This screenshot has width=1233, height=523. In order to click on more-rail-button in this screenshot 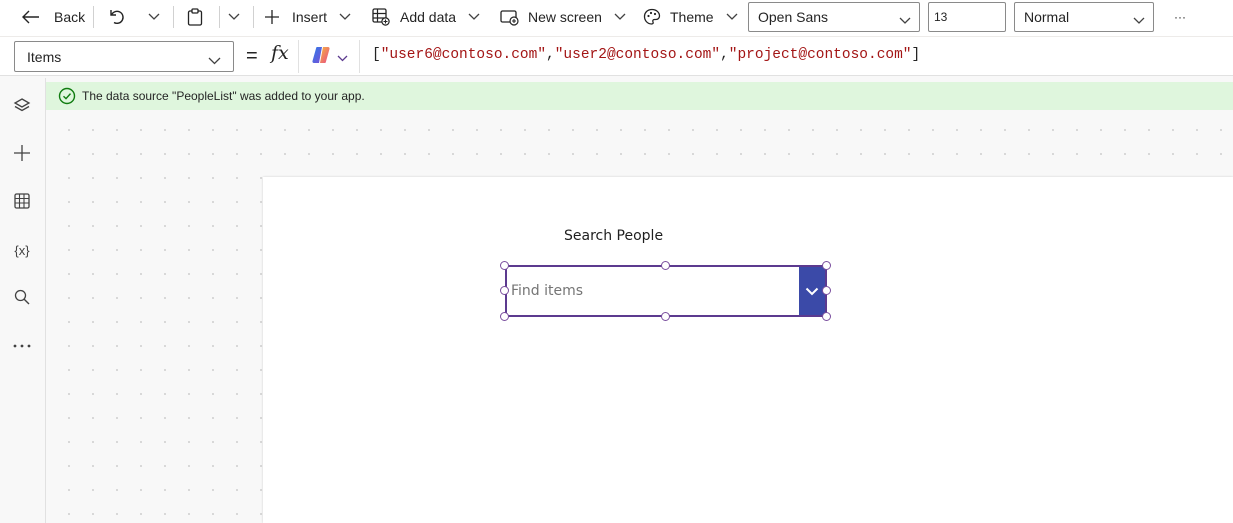, I will do `click(22, 343)`.